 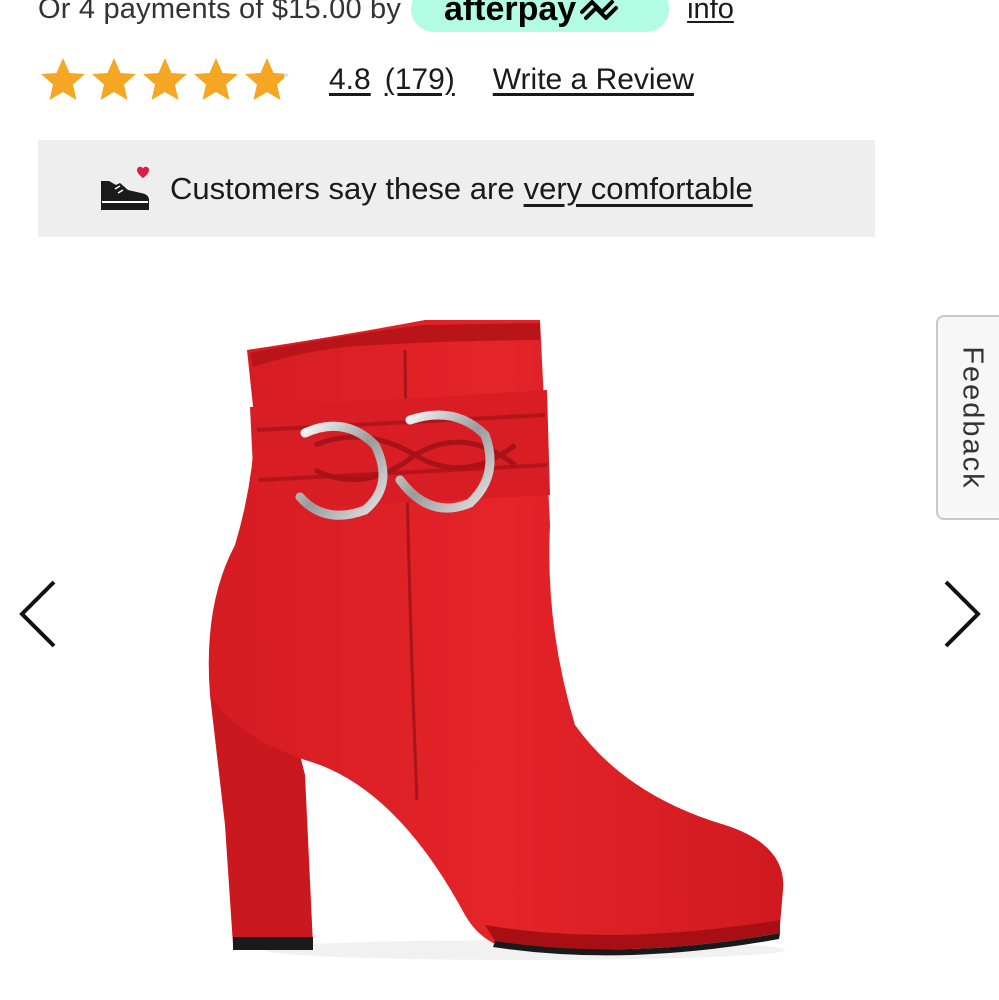 I want to click on afterpay-badge: afterpay, so click(x=540, y=16).